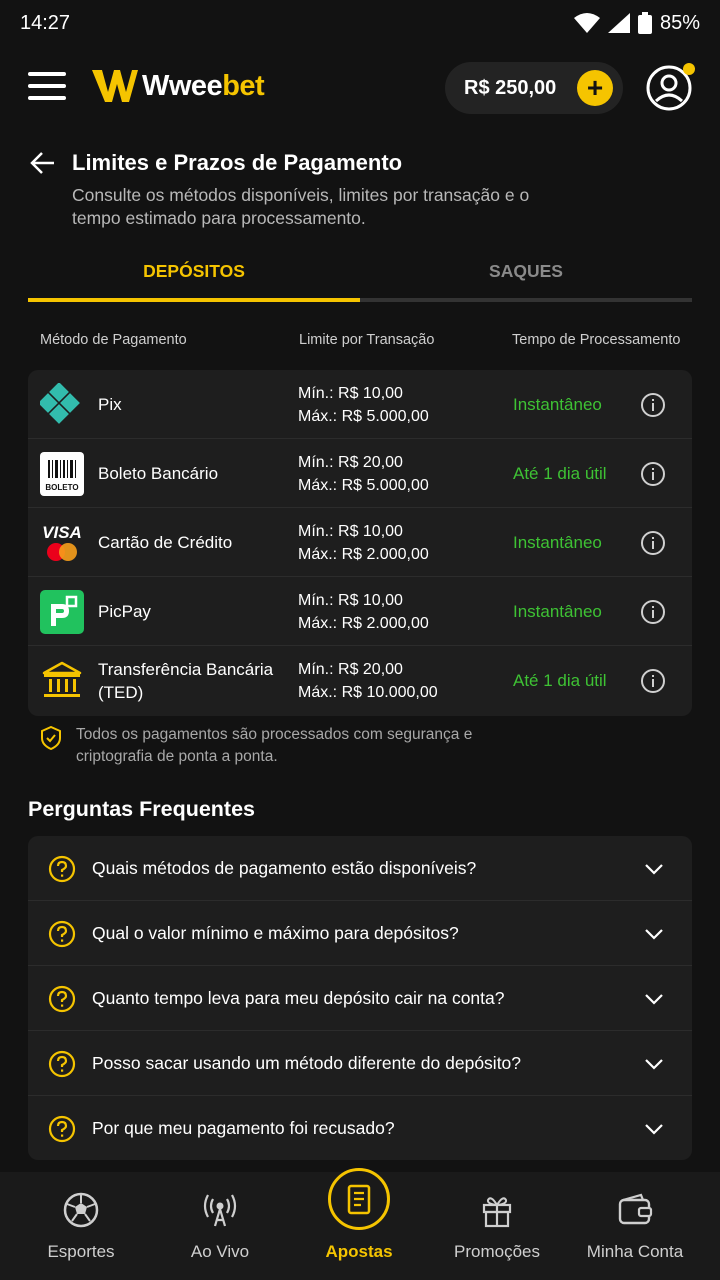  What do you see at coordinates (635, 1226) in the screenshot?
I see `nav-minha-conta: Minha Conta` at bounding box center [635, 1226].